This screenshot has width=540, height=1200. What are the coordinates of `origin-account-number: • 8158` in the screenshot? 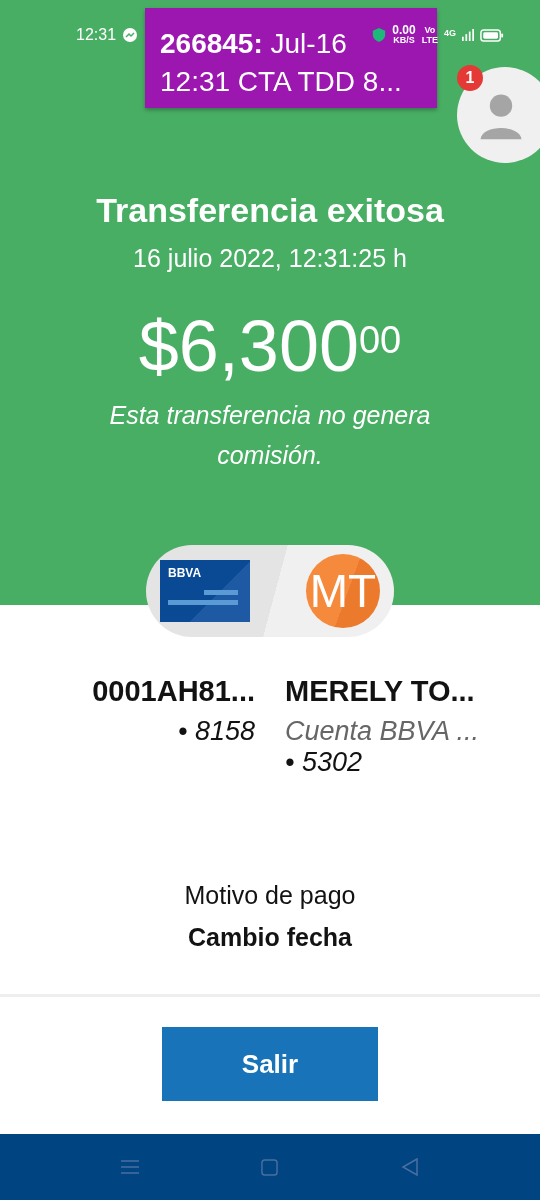 It's located at (216, 731).